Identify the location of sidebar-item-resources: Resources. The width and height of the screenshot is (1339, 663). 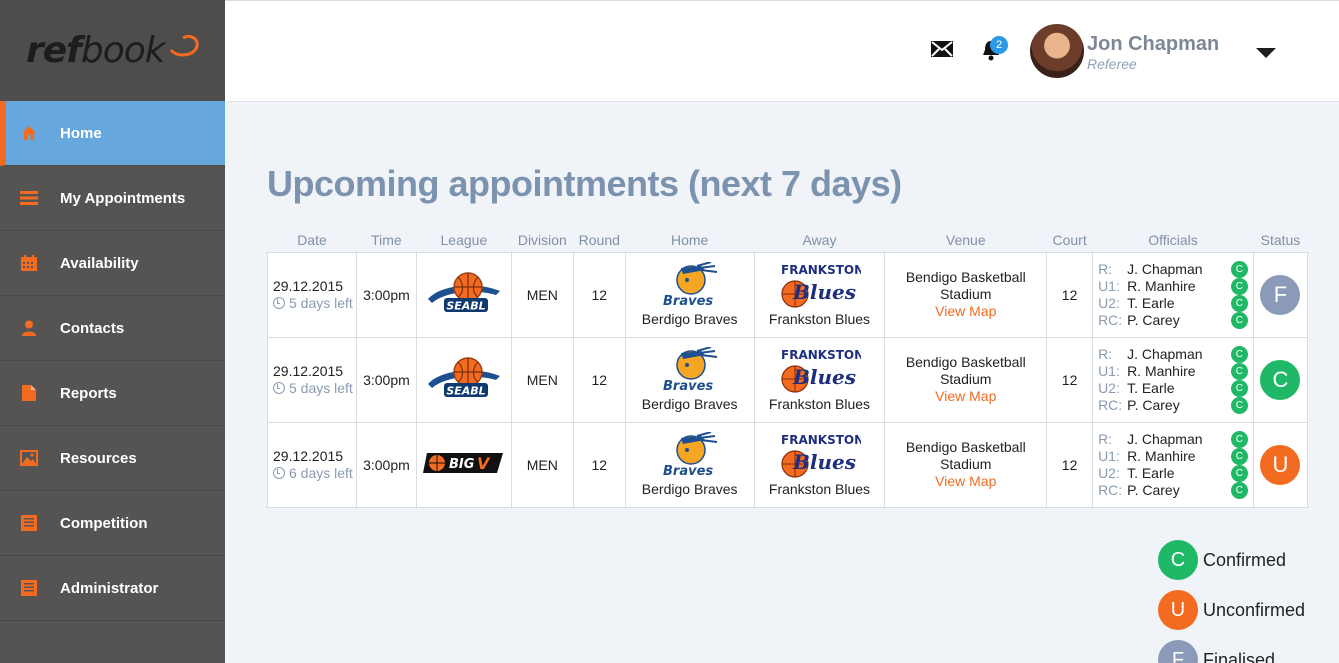
(112, 458).